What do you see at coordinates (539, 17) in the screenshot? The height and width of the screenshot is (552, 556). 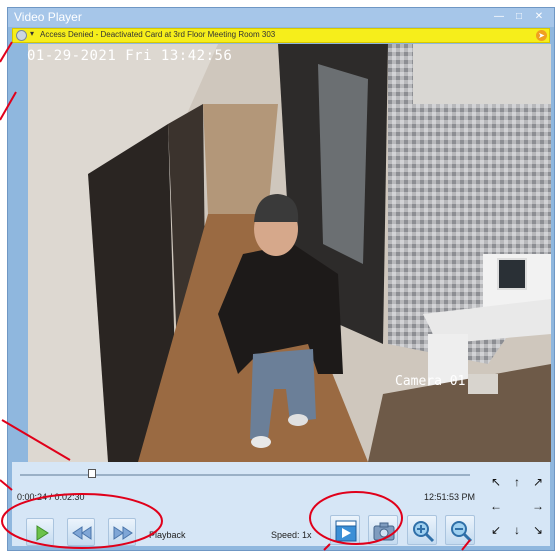 I see `close-icon: ✕` at bounding box center [539, 17].